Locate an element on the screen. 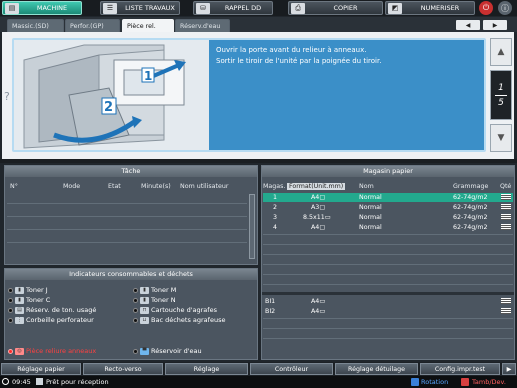 The height and width of the screenshot is (388, 517). consumable-staple-waste: ⊔ Bac déchets agrafeuse is located at coordinates (179, 320).